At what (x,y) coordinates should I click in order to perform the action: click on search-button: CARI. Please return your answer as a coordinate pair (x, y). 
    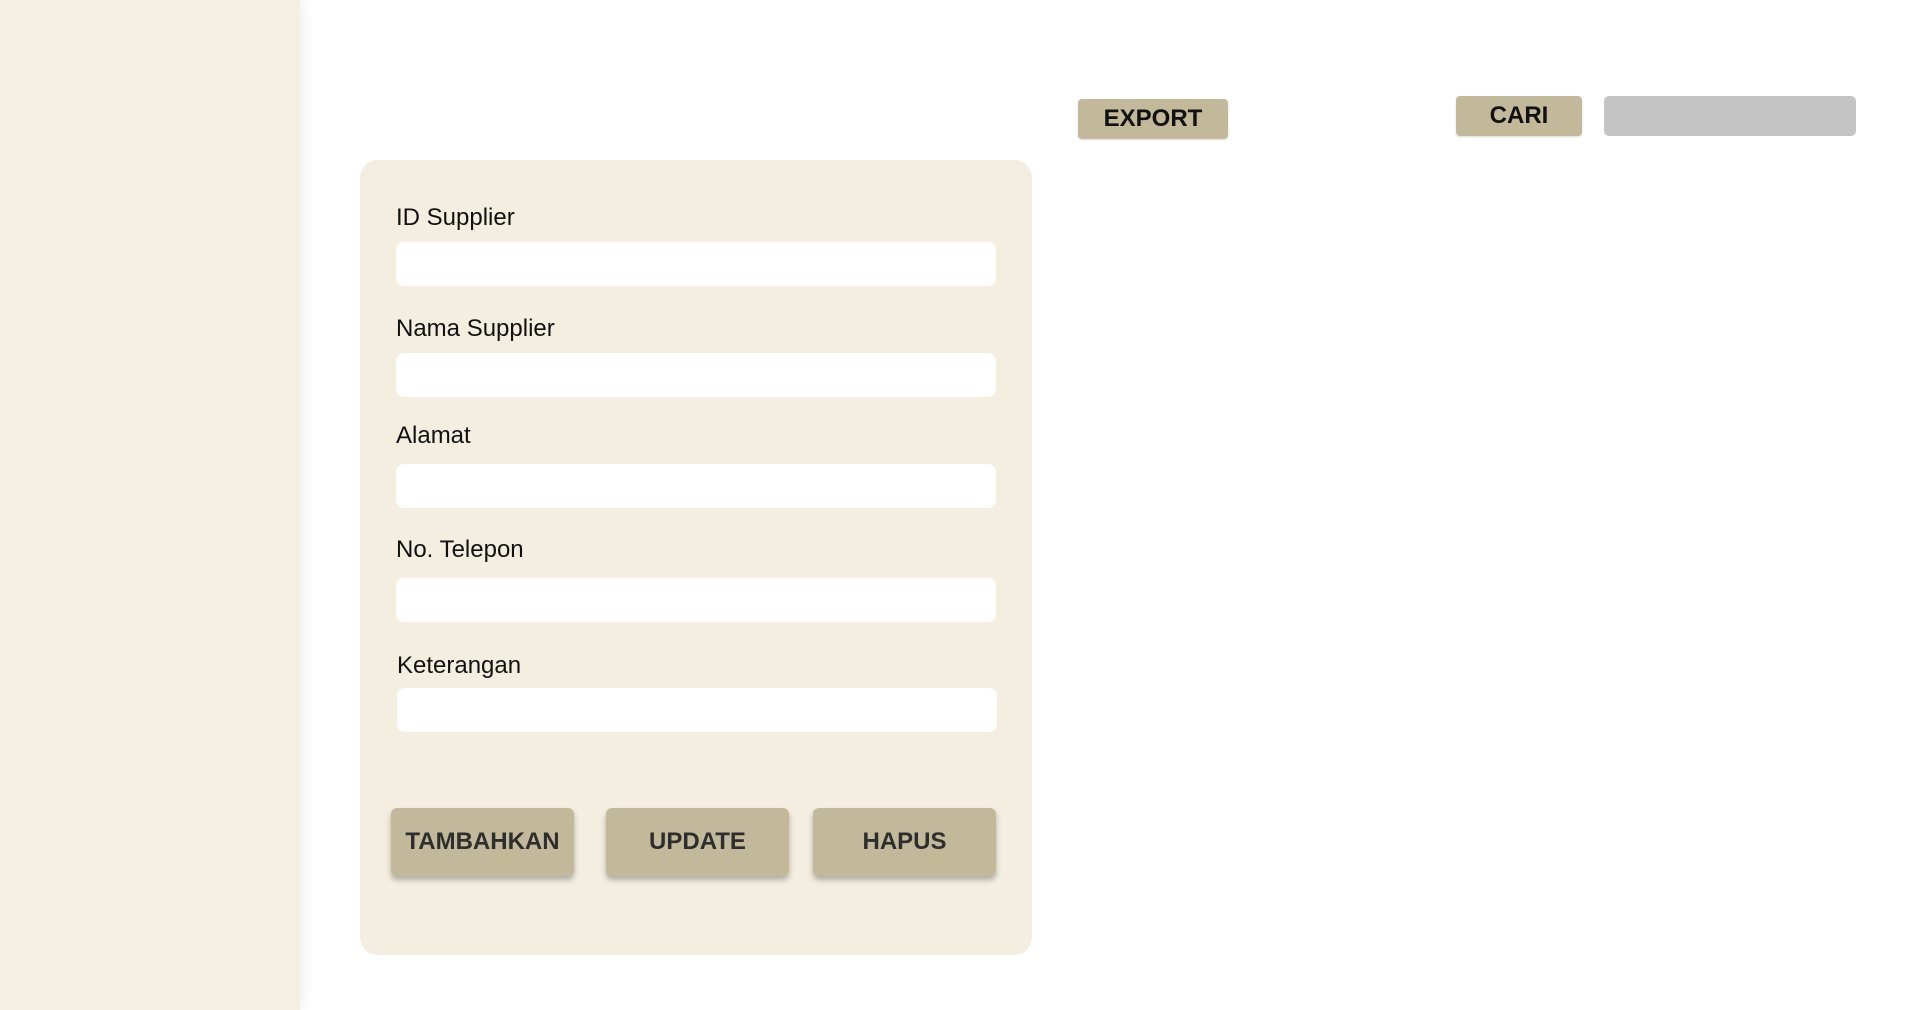
    Looking at the image, I should click on (1519, 116).